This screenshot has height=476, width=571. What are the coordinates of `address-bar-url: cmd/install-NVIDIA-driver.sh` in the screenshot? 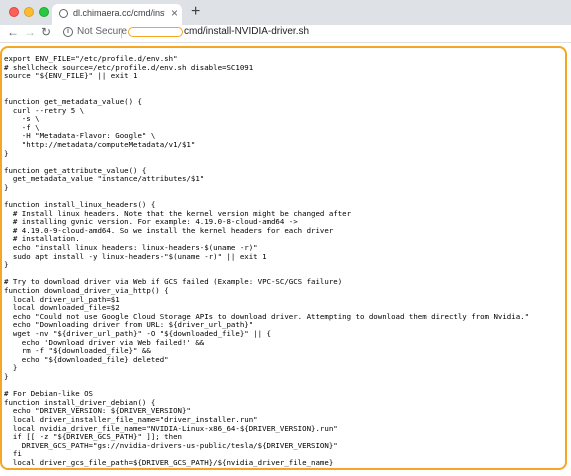 It's located at (246, 31).